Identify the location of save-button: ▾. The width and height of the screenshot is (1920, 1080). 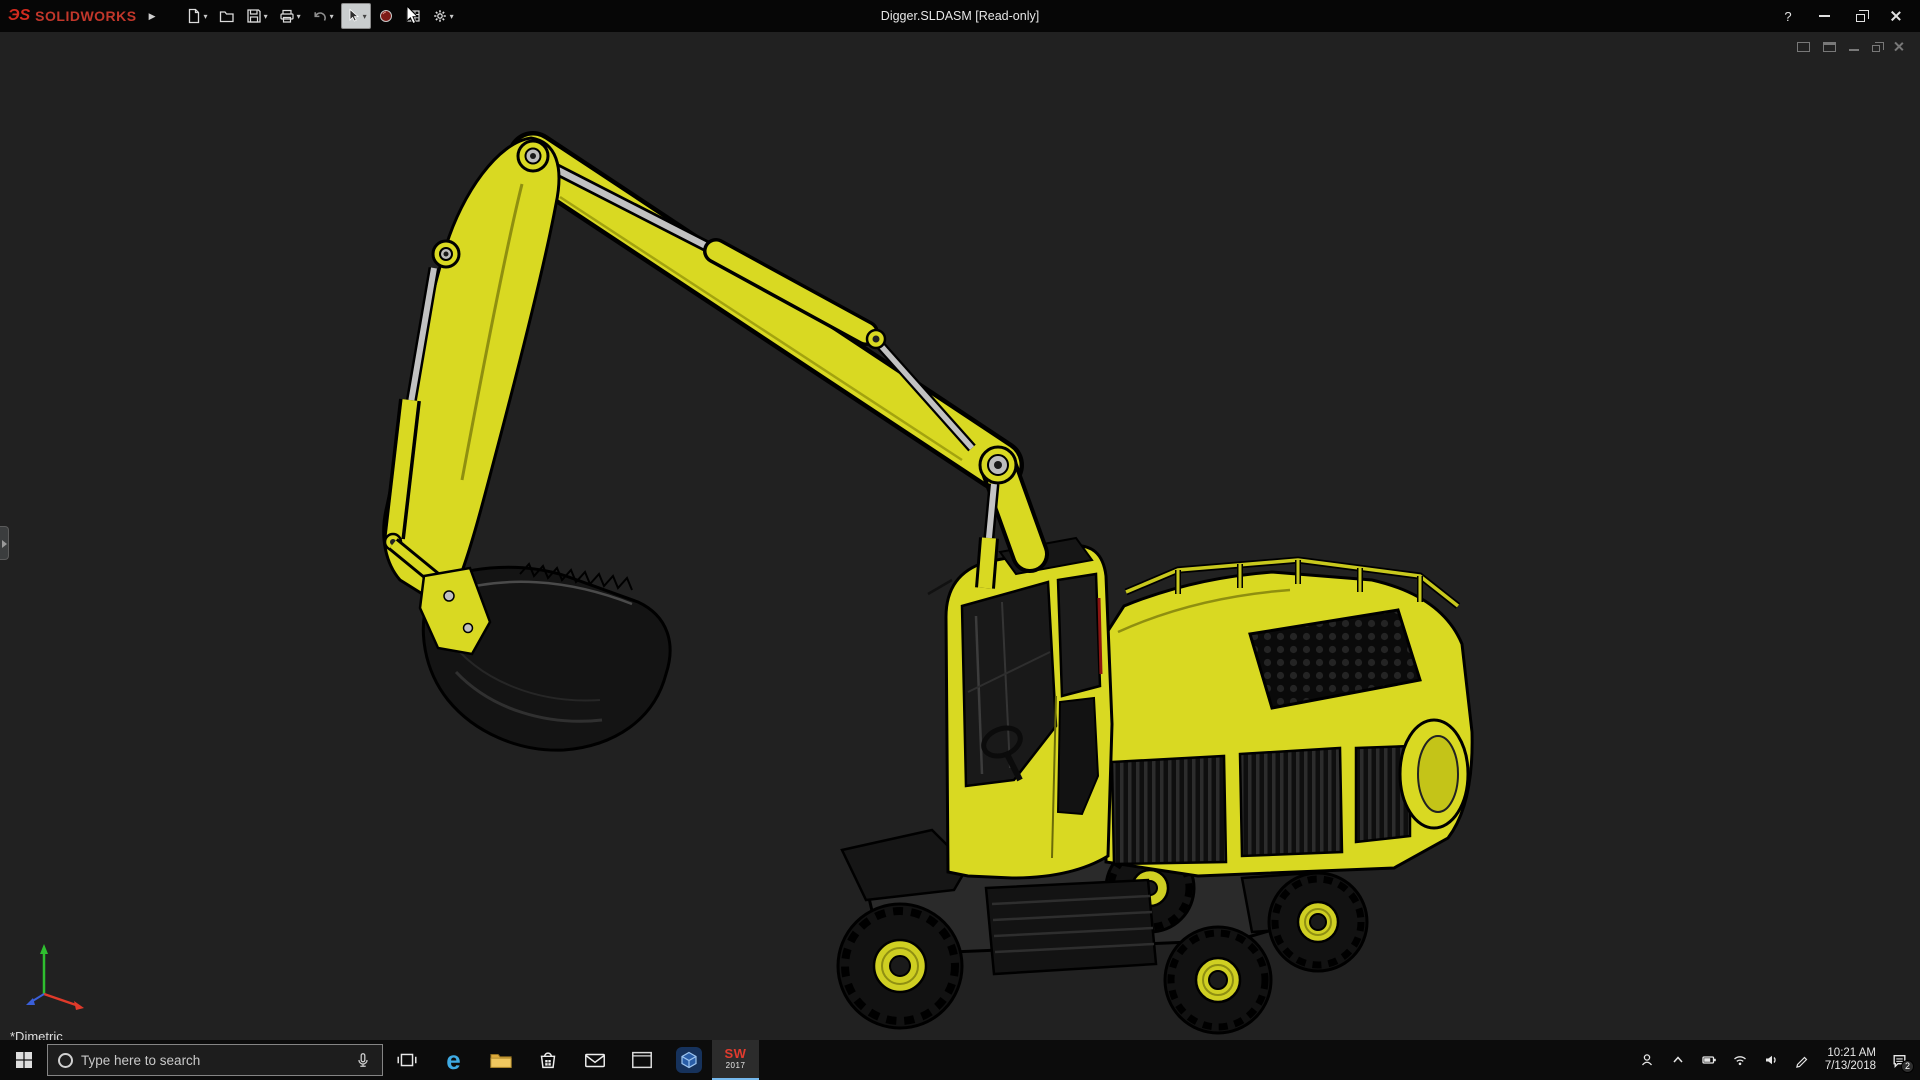
(257, 16).